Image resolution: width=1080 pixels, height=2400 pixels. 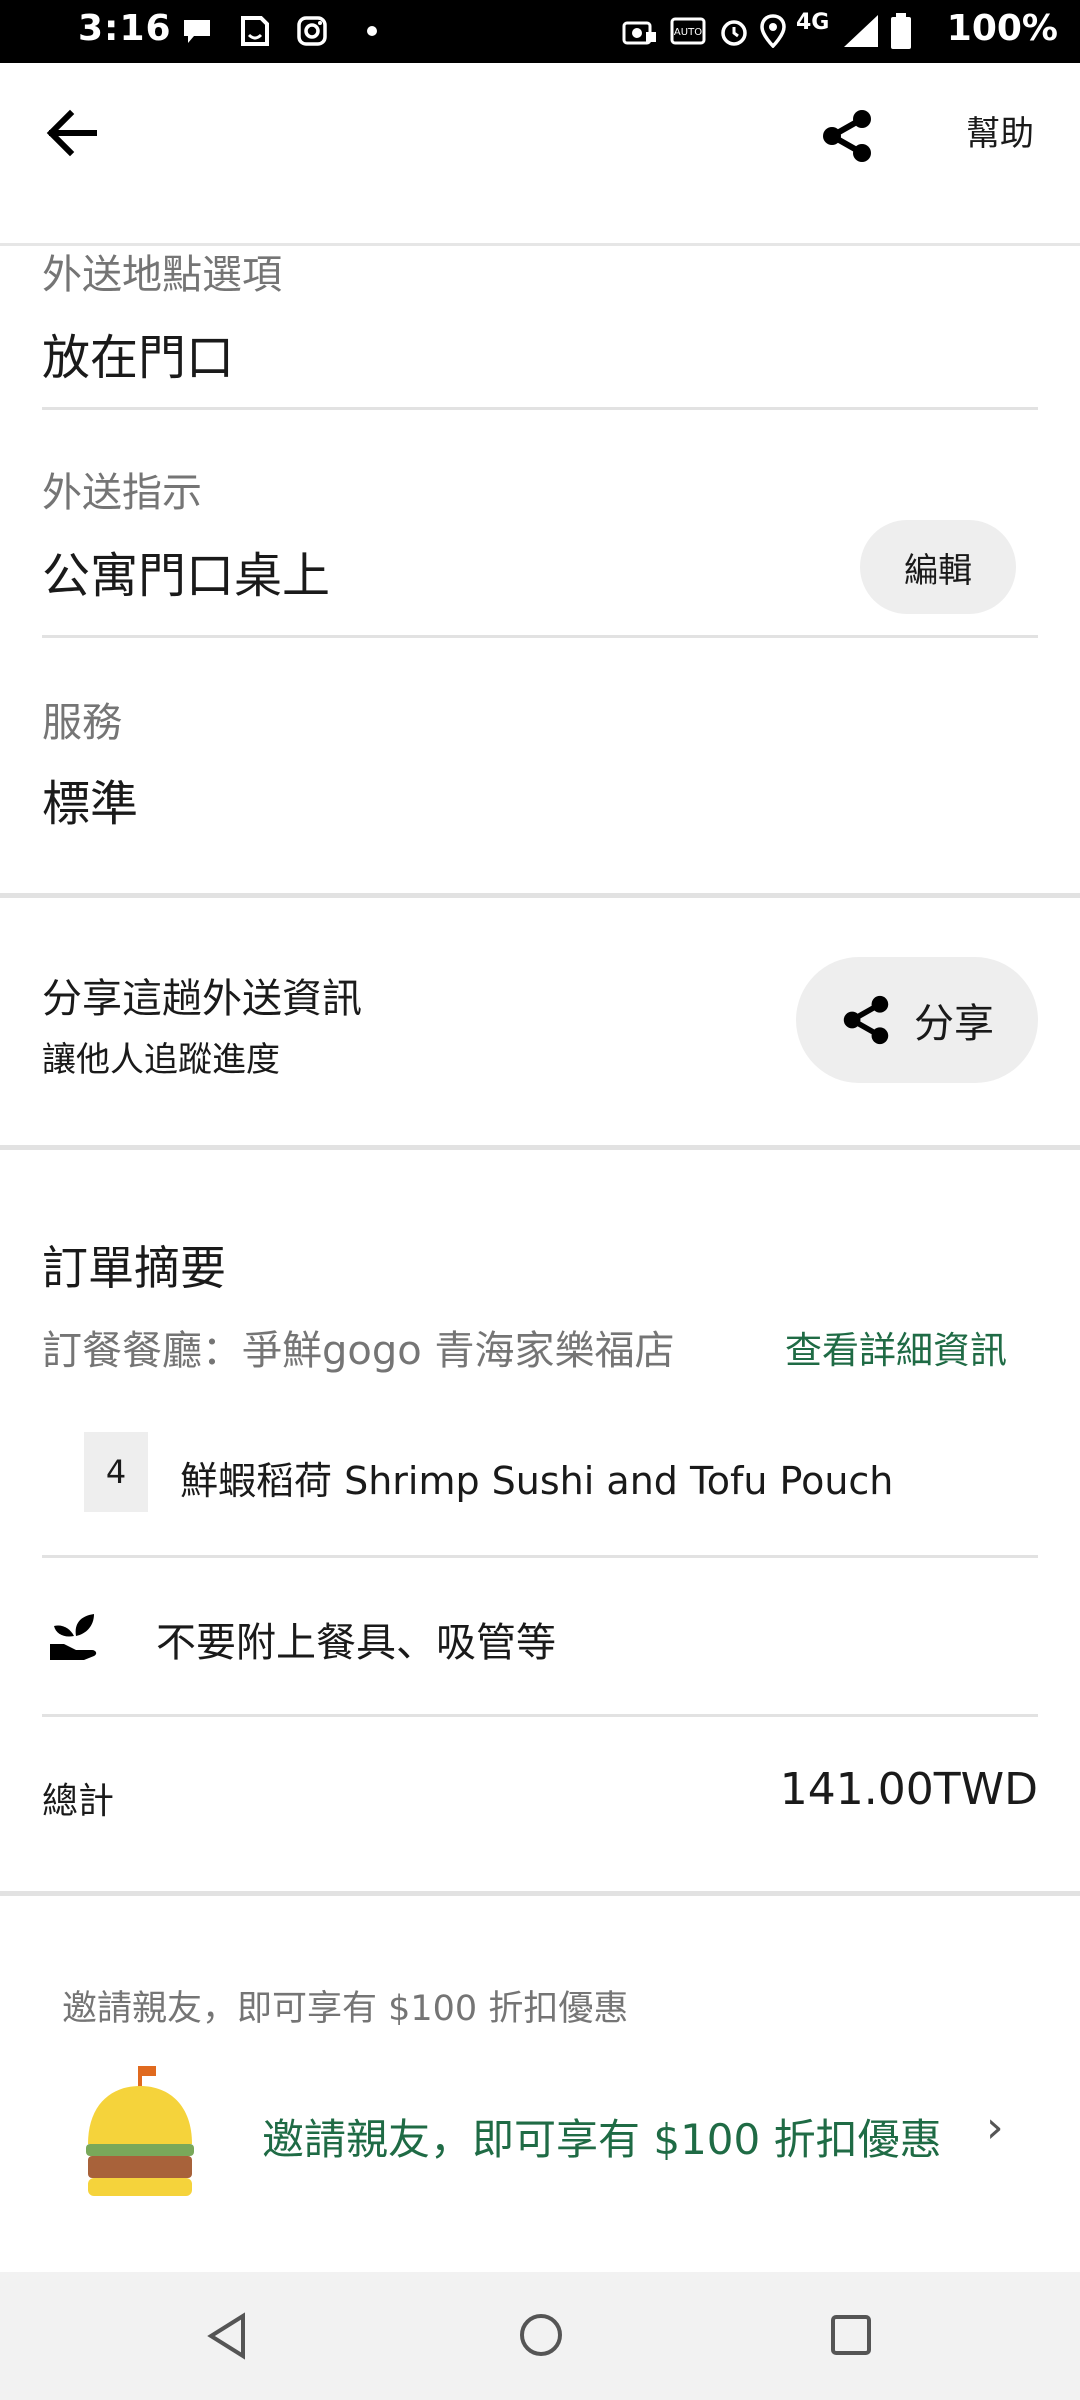 I want to click on share-button: 分享, so click(x=917, y=1020).